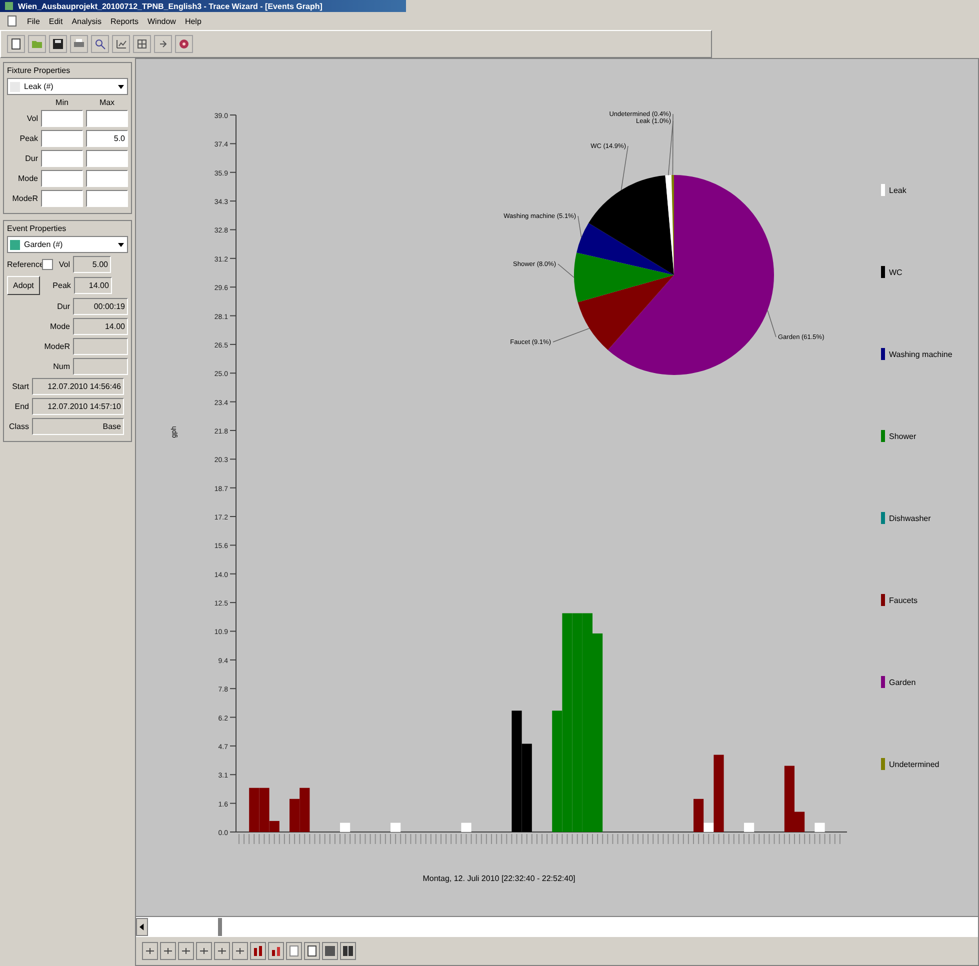 The width and height of the screenshot is (979, 966). Describe the element at coordinates (47, 264) in the screenshot. I see `reference-checkbox` at that location.